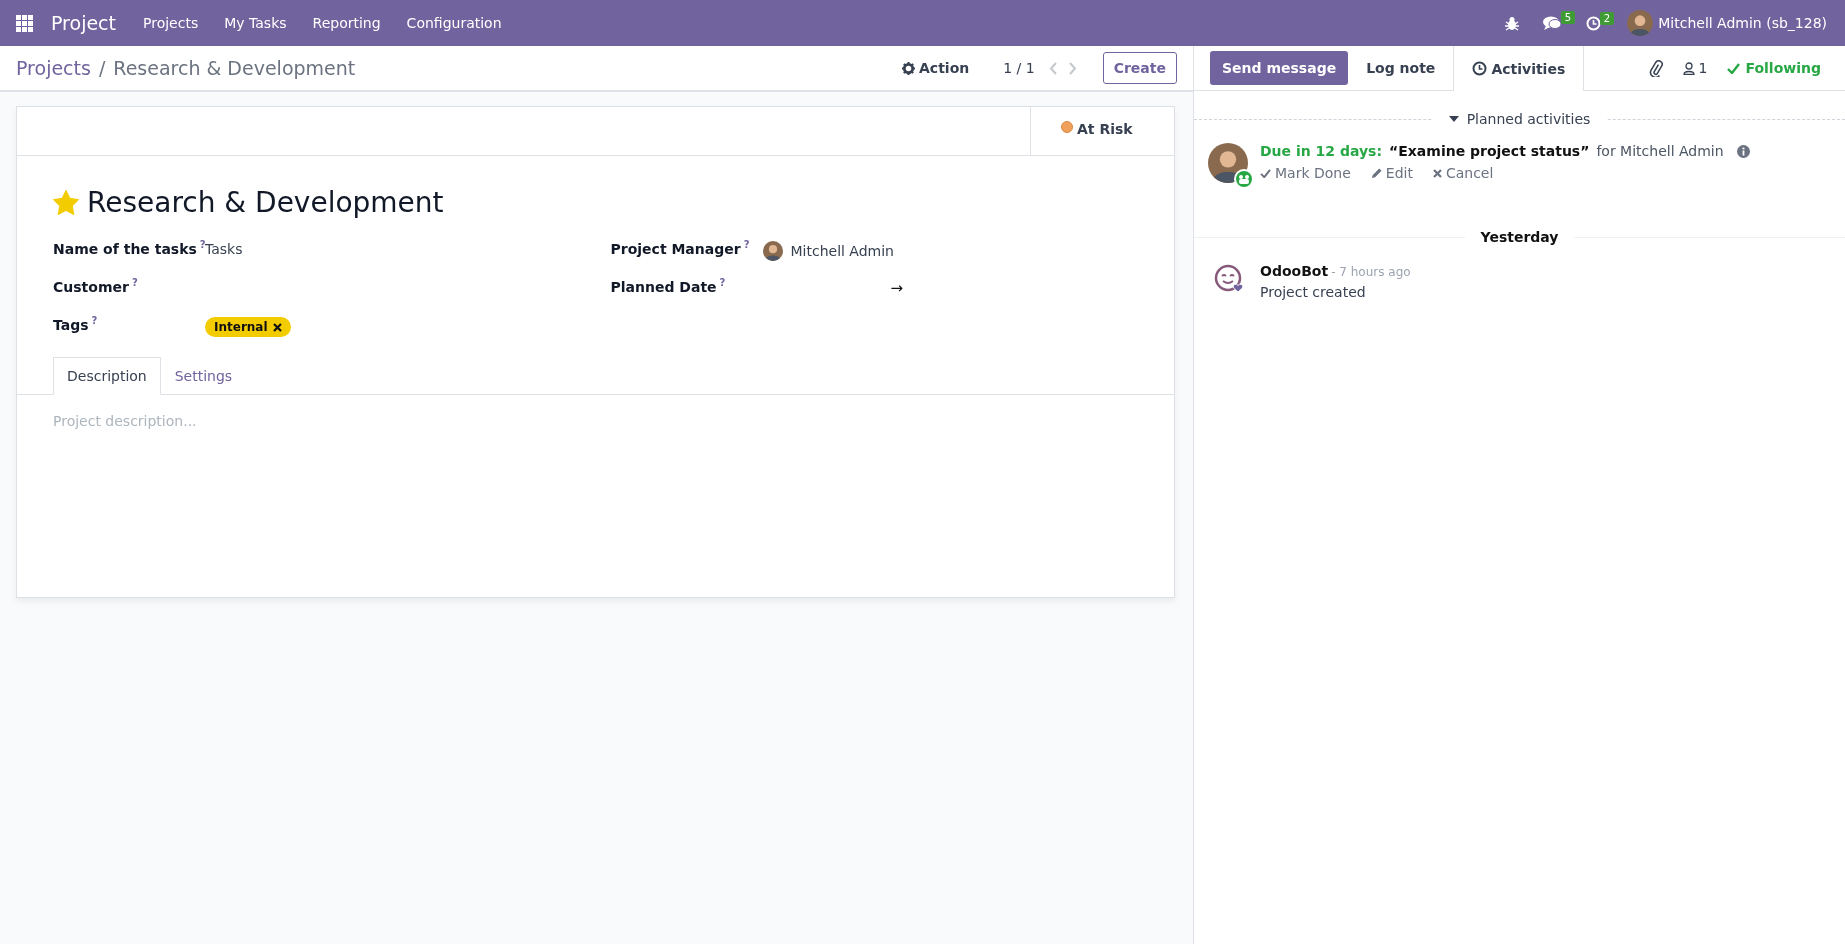 The image size is (1845, 944). What do you see at coordinates (1729, 23) in the screenshot?
I see `user-menu: Mitchell Admin (sb_128)` at bounding box center [1729, 23].